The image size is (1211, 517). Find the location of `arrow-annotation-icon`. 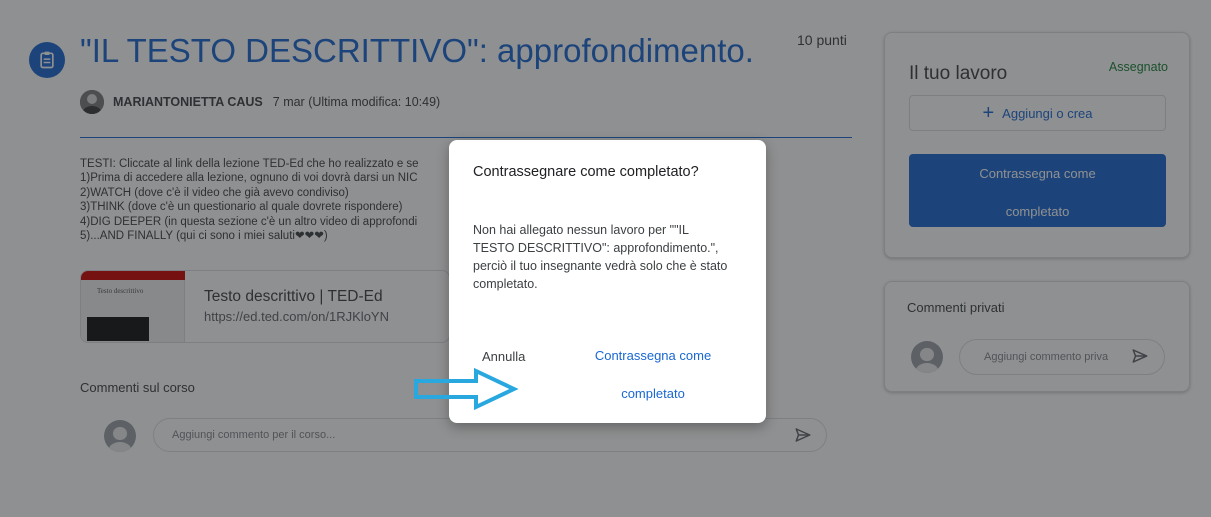

arrow-annotation-icon is located at coordinates (466, 389).